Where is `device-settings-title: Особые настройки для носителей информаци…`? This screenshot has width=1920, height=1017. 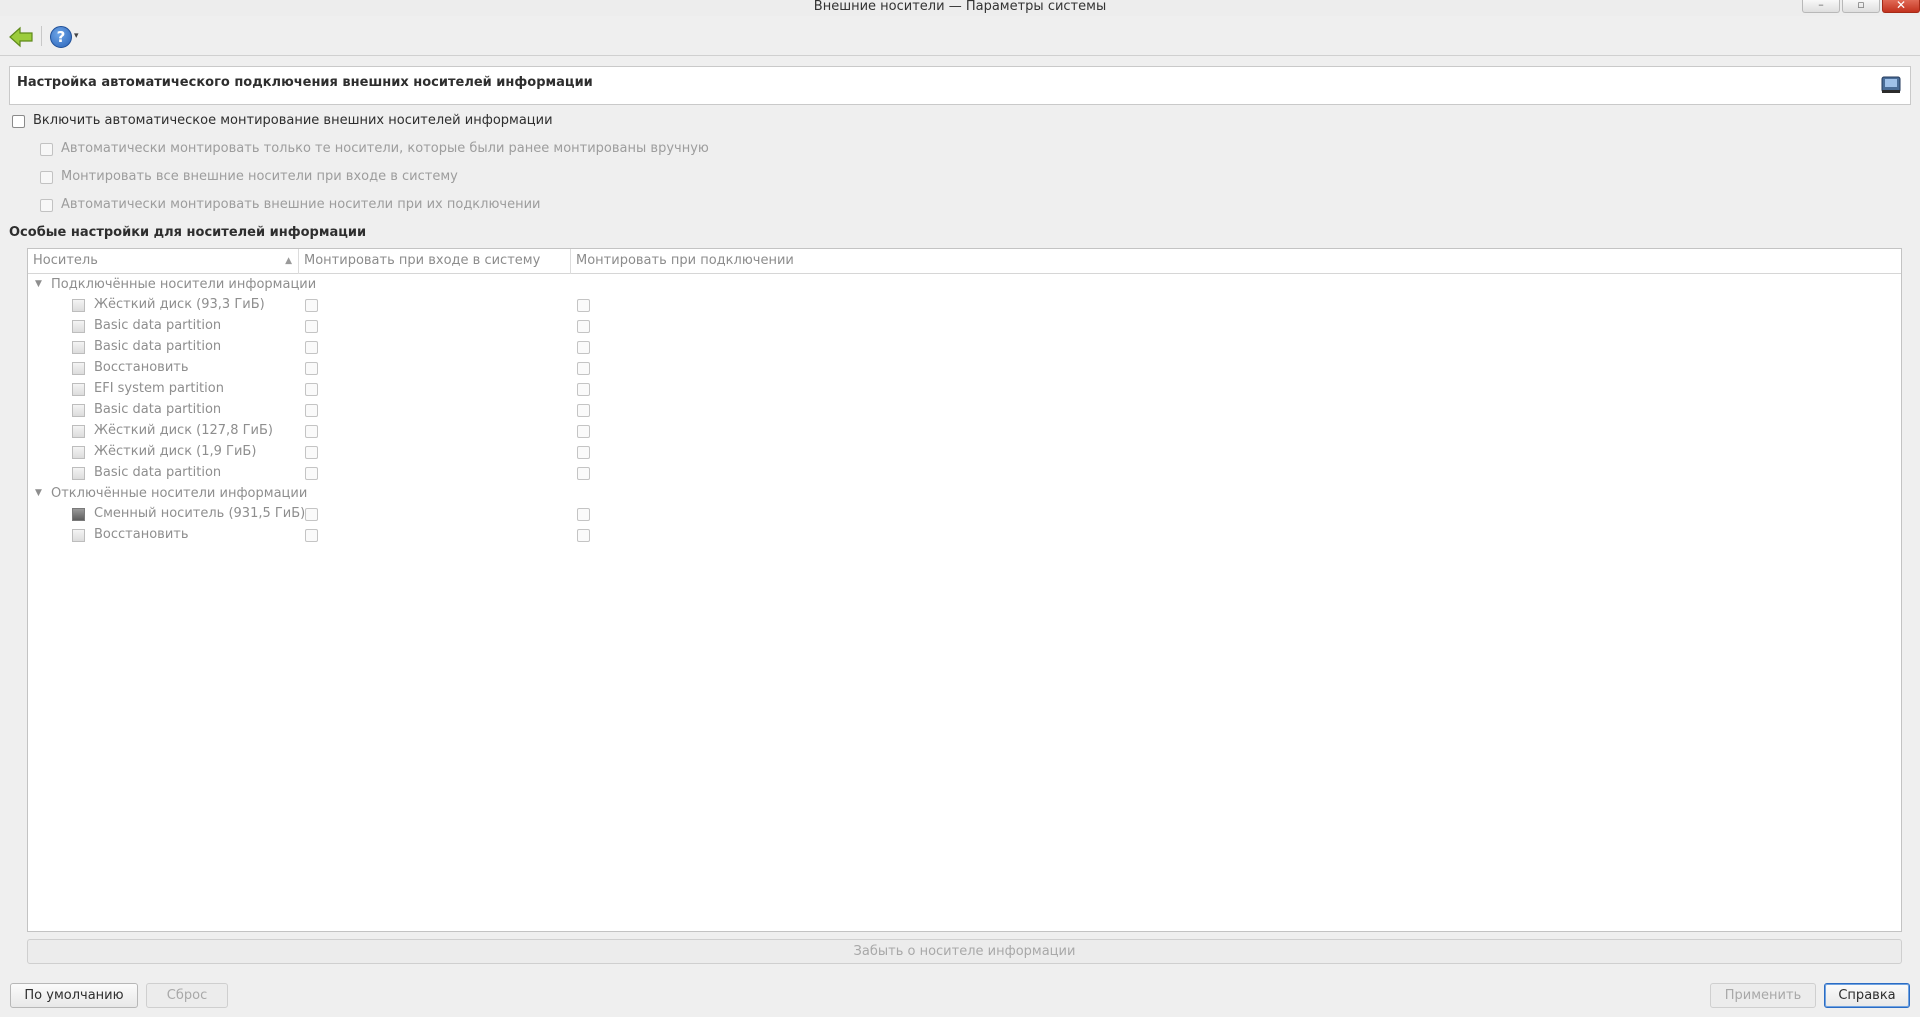 device-settings-title: Особые настройки для носителей информаци… is located at coordinates (188, 232).